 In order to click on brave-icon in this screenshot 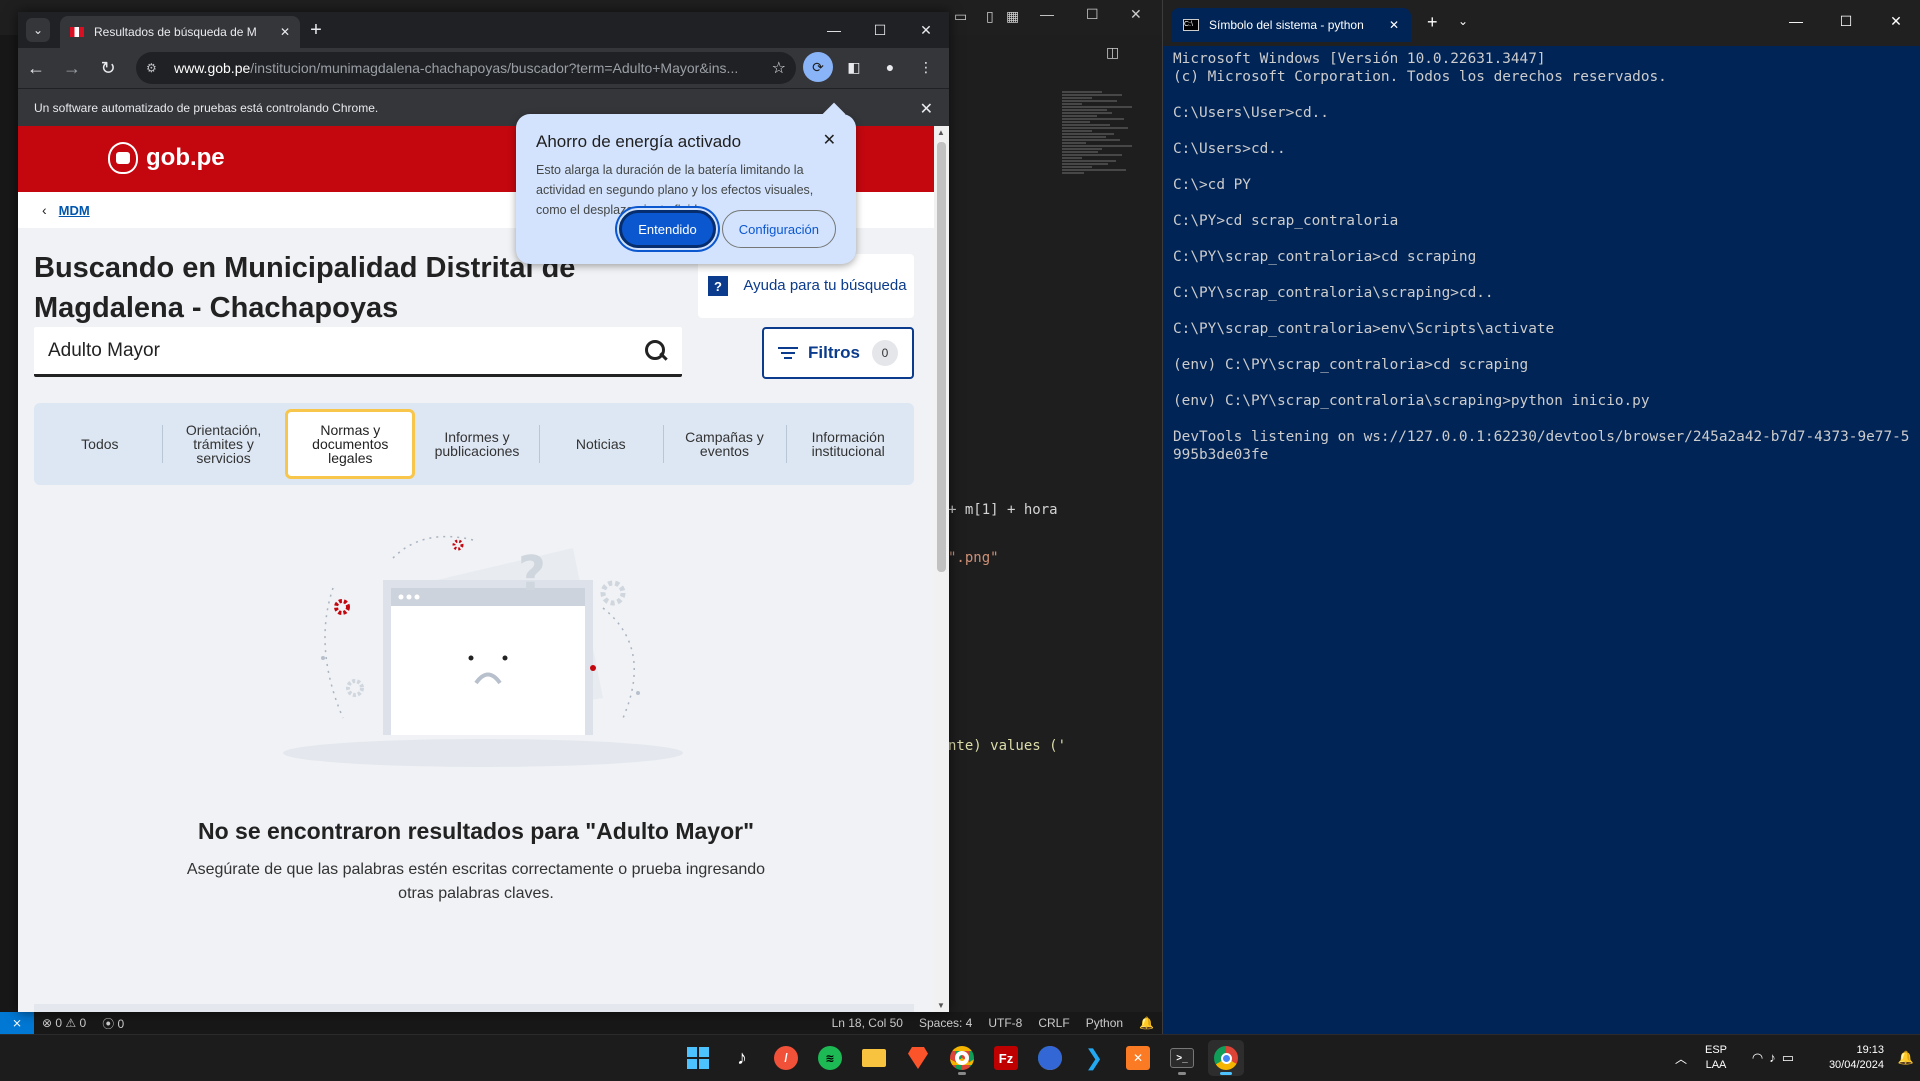, I will do `click(918, 1058)`.